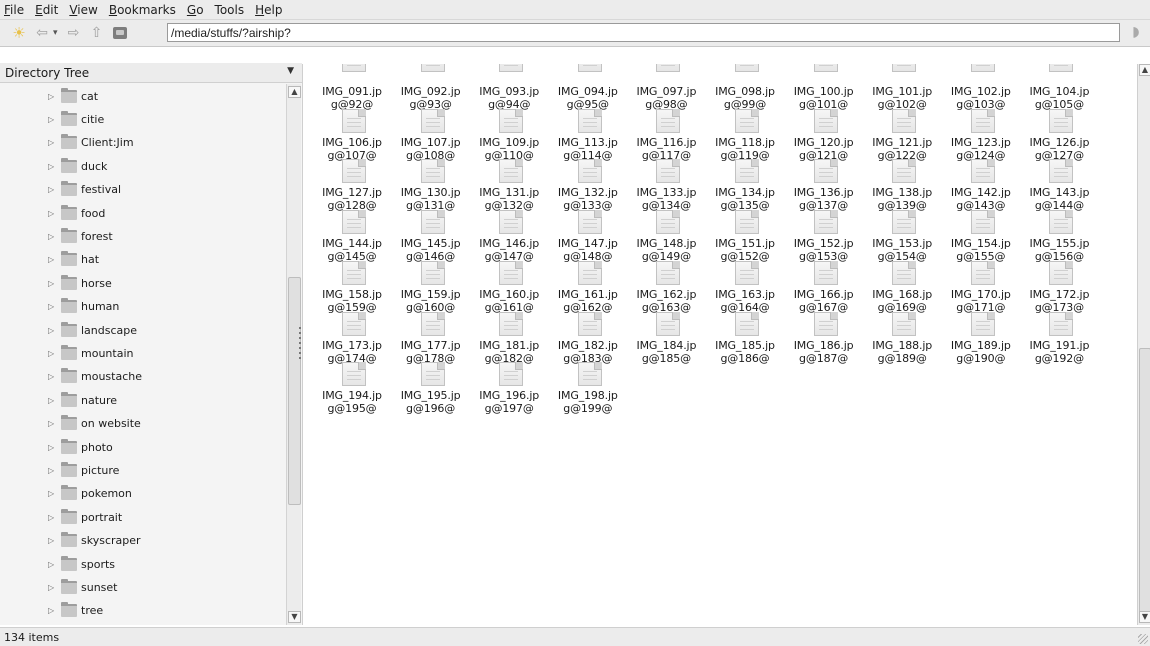 The width and height of the screenshot is (1150, 646). Describe the element at coordinates (269, 10) in the screenshot. I see `menu-help: Help` at that location.